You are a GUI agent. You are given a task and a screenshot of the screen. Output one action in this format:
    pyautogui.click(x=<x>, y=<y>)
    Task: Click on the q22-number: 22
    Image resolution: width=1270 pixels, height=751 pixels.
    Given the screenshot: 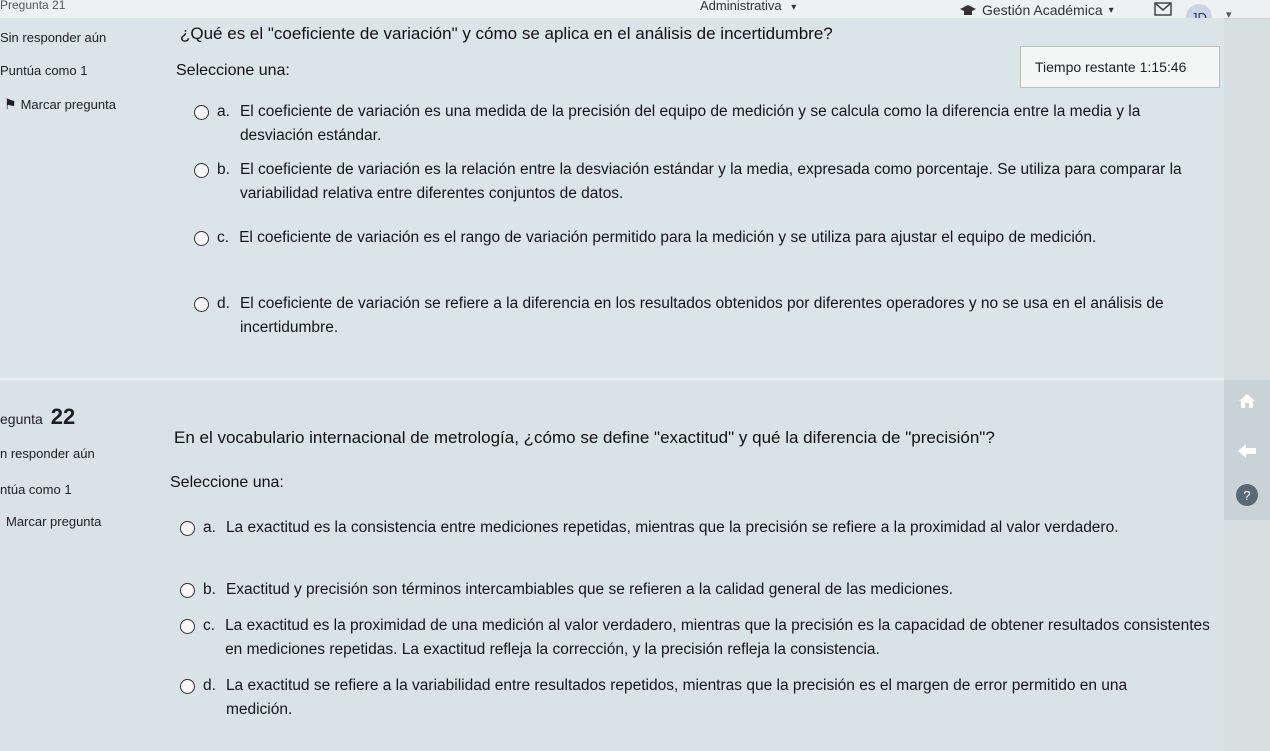 What is the action you would take?
    pyautogui.click(x=63, y=416)
    